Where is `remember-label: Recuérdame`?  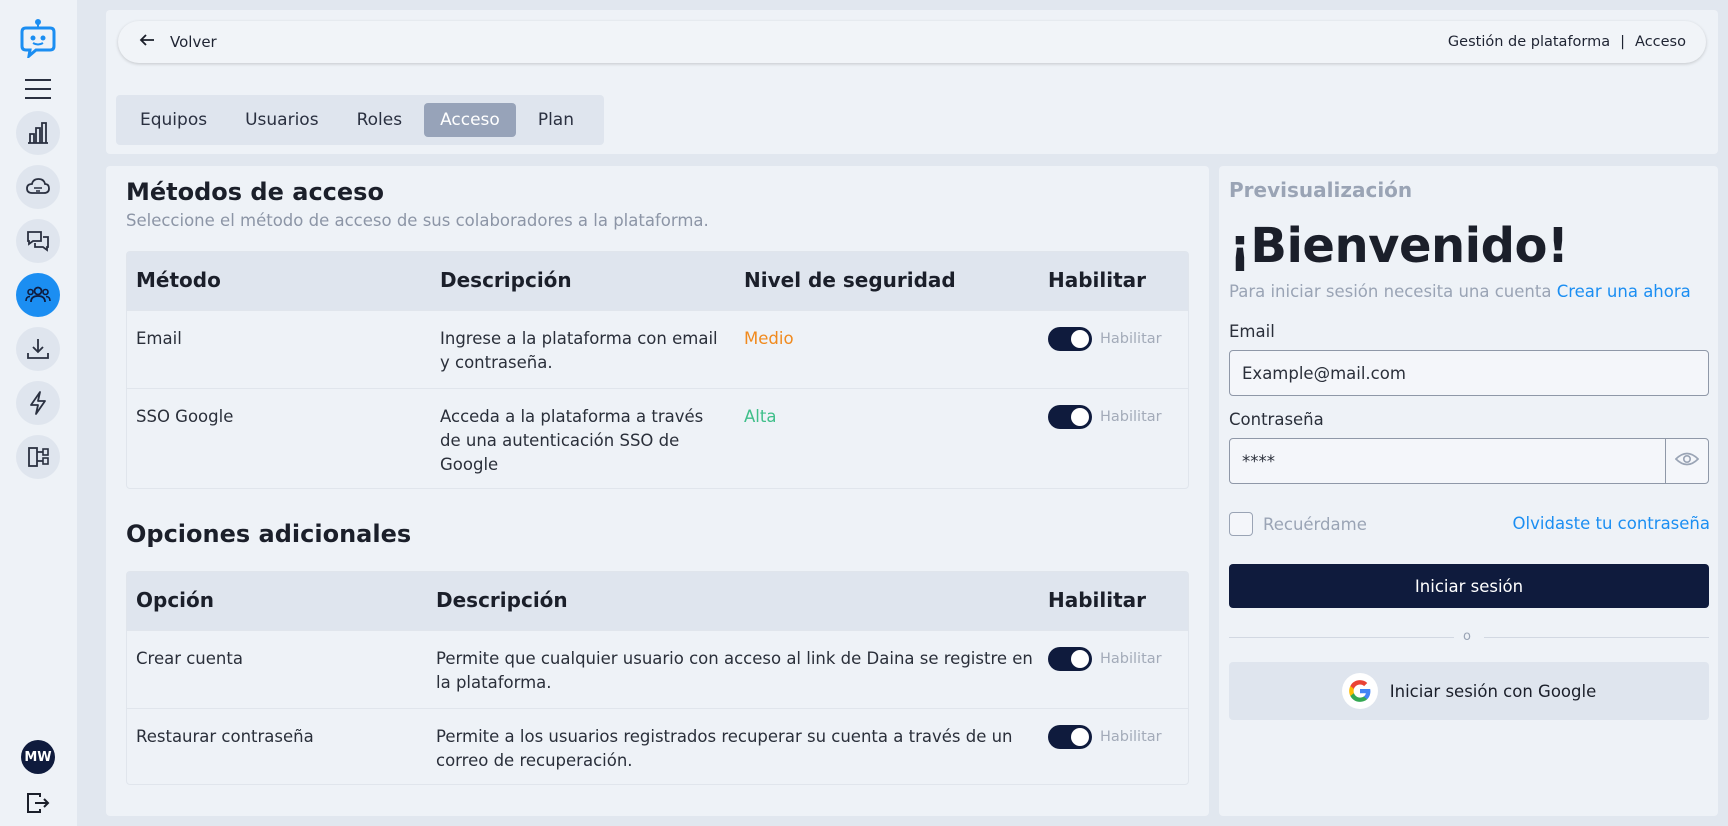 remember-label: Recuérdame is located at coordinates (1315, 524).